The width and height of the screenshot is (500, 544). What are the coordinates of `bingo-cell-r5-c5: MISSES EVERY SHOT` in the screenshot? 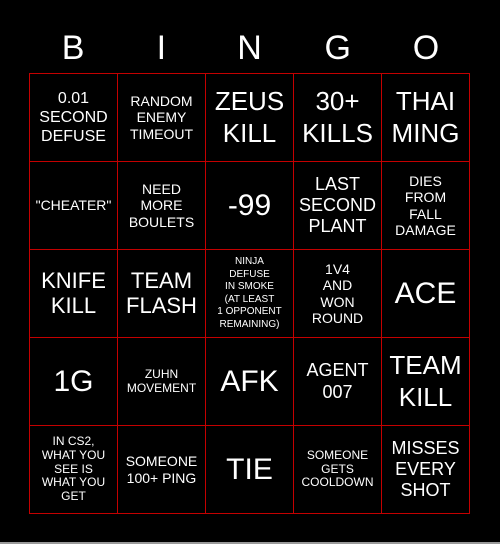 It's located at (426, 470).